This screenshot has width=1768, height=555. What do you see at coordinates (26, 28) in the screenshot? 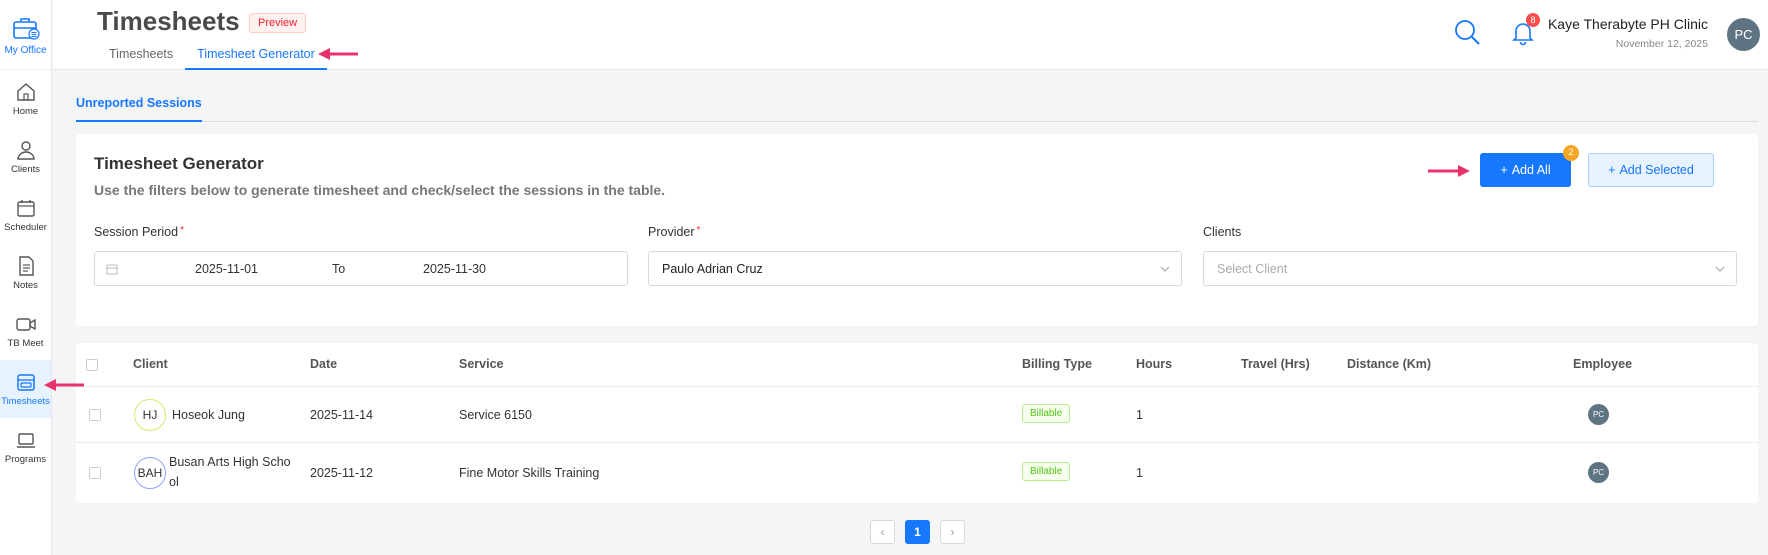
I see `briefcase-icon` at bounding box center [26, 28].